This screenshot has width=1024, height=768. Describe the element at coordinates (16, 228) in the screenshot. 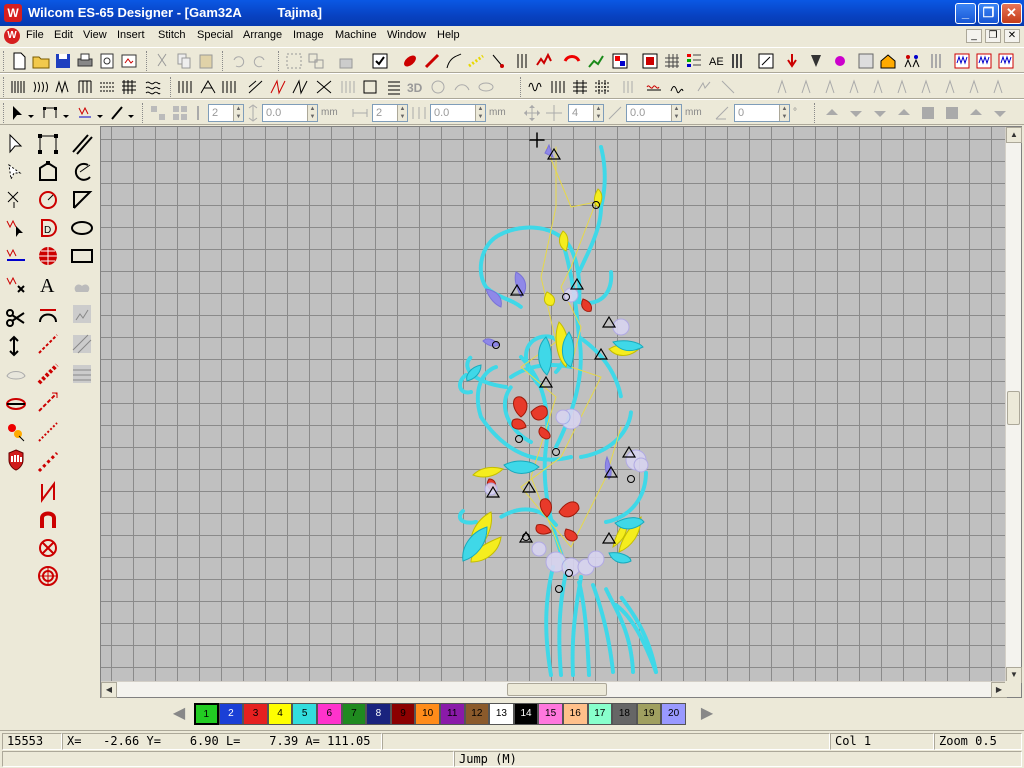

I see `stitch-select-icon` at that location.